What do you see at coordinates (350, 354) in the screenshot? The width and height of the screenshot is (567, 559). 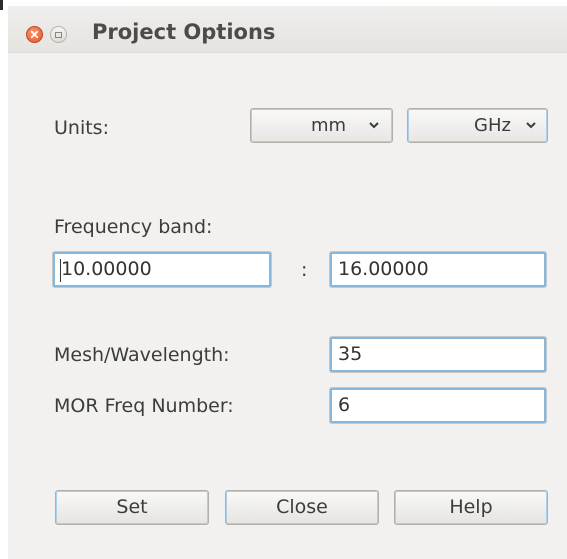 I see `mesh-wavelength-value: 35` at bounding box center [350, 354].